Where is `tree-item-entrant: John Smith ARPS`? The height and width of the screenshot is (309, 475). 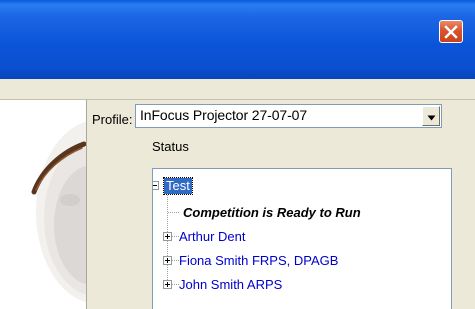 tree-item-entrant: John Smith ARPS is located at coordinates (230, 285).